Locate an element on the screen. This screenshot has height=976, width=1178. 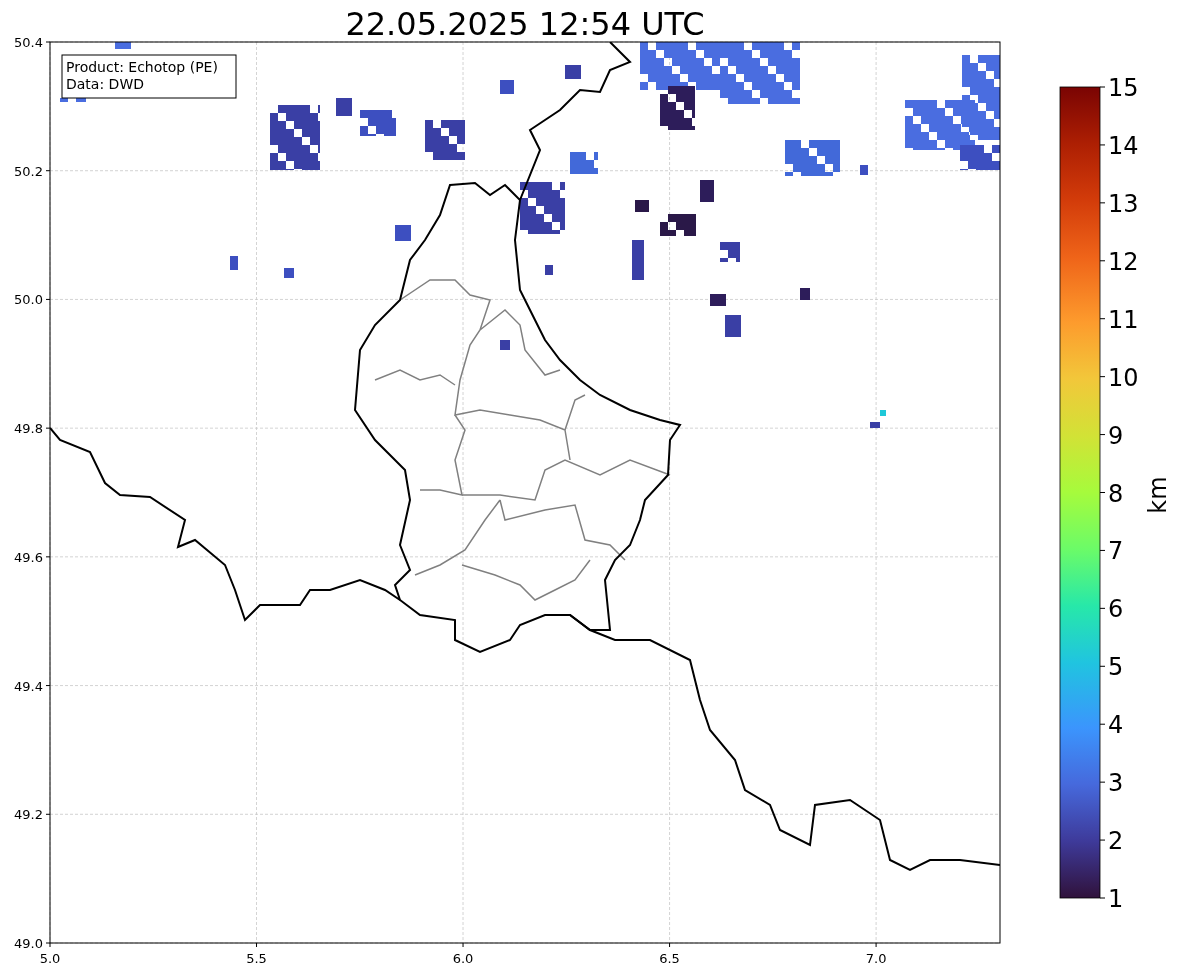
y-tick-label: 49.0 is located at coordinates (28, 943).